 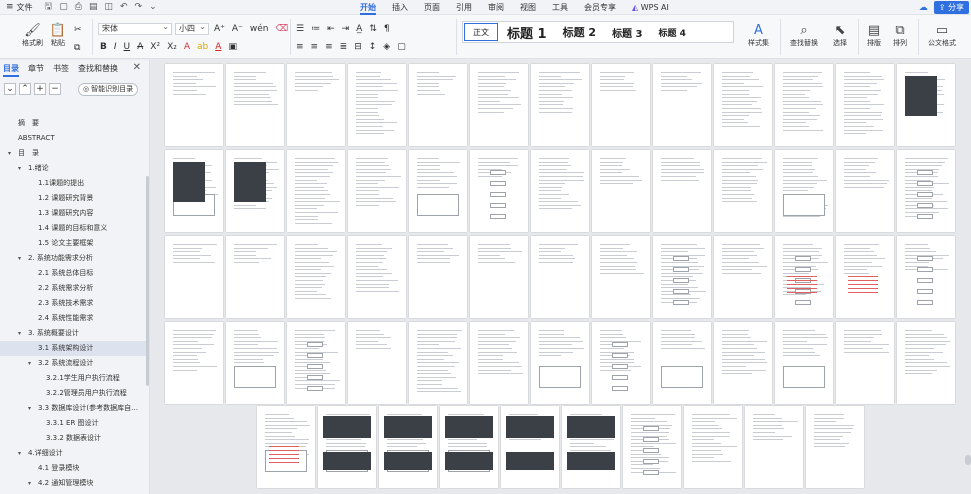 What do you see at coordinates (344, 47) in the screenshot?
I see `justify-icon: ≣` at bounding box center [344, 47].